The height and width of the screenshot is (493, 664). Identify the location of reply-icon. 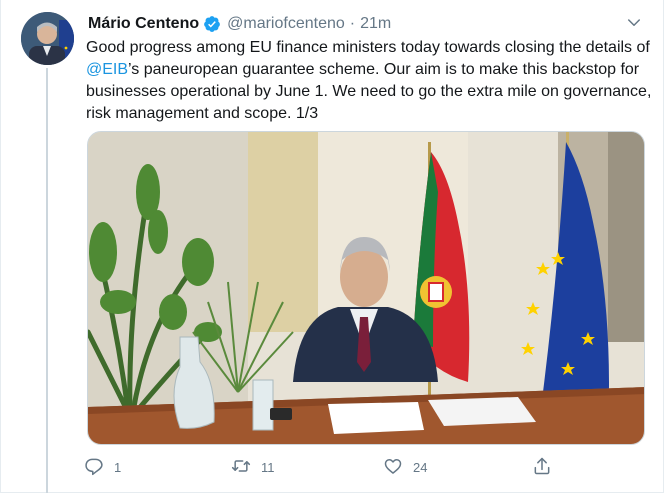
(94, 467).